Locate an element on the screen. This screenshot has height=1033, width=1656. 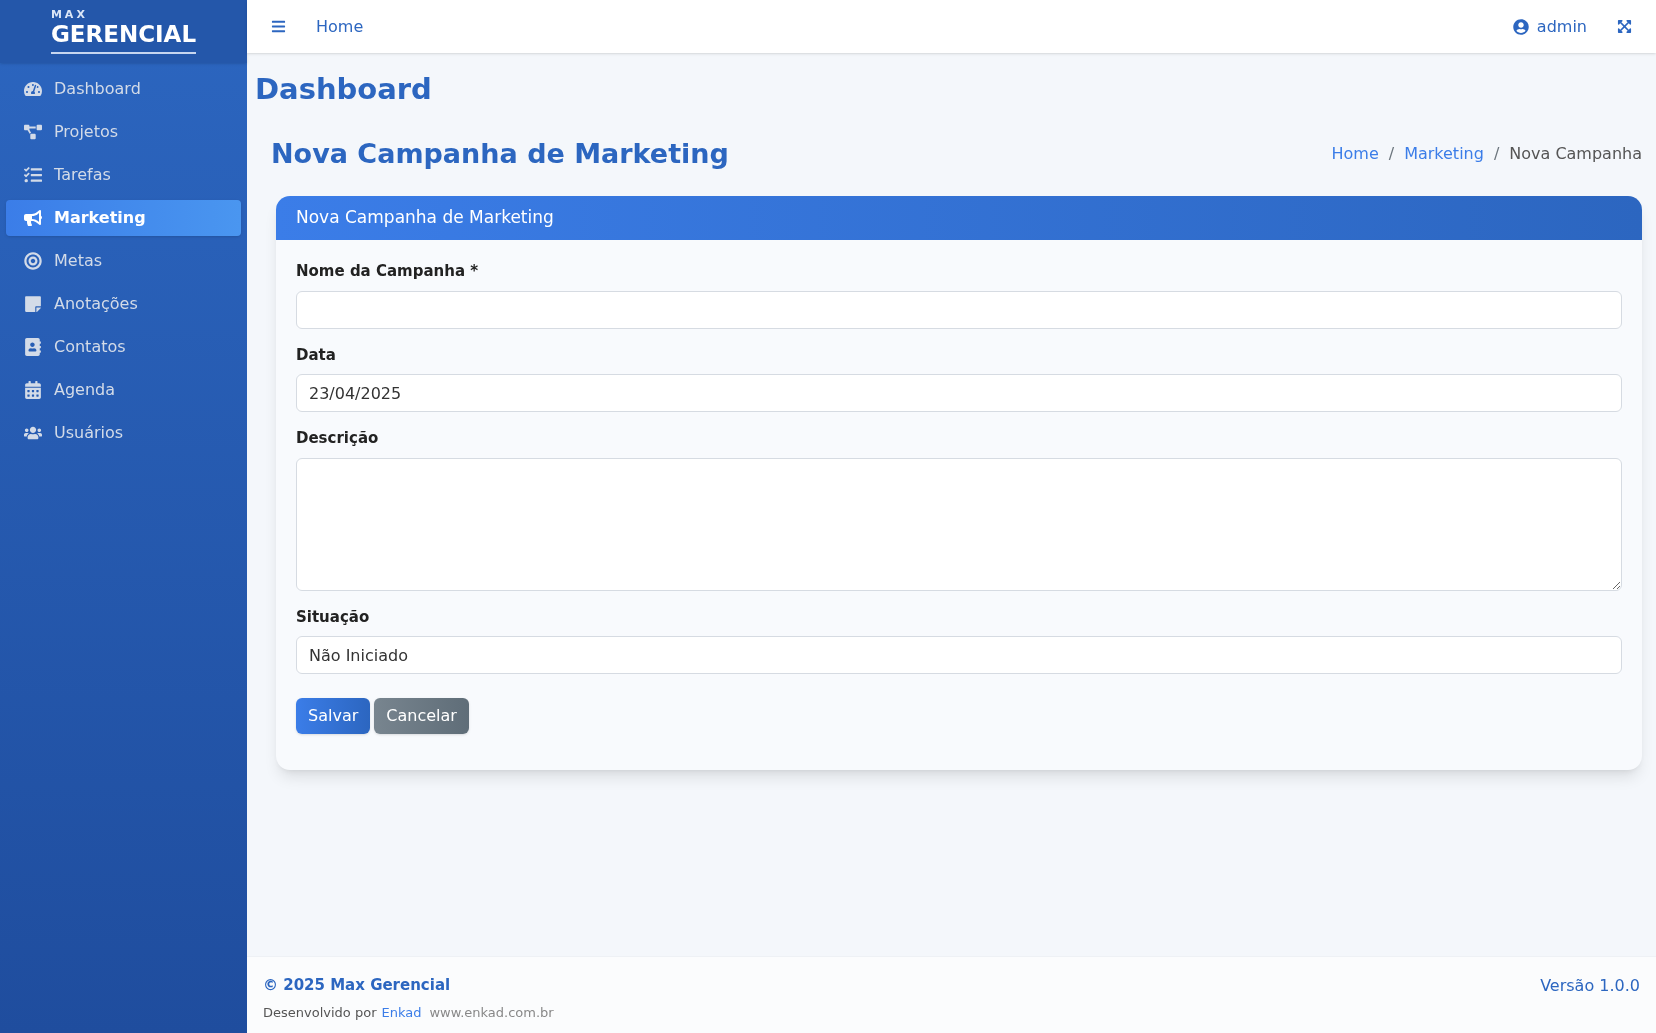
address-book-icon is located at coordinates (33, 347).